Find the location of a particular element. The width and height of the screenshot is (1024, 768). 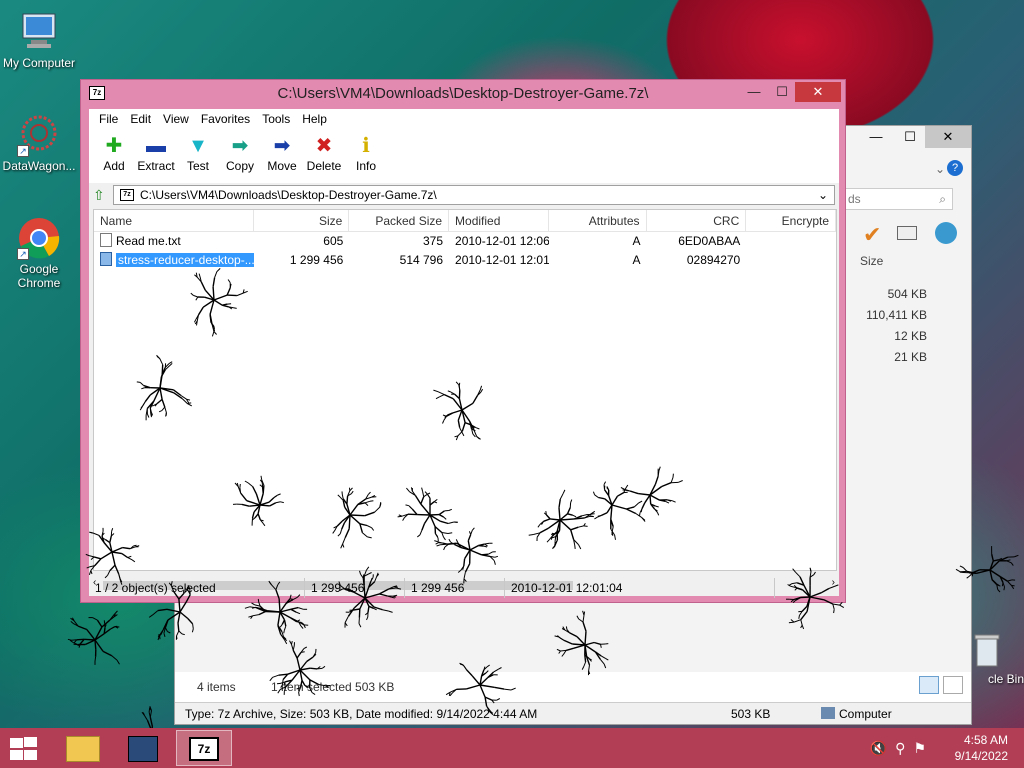

test-button: ▼ Test is located at coordinates (198, 156).